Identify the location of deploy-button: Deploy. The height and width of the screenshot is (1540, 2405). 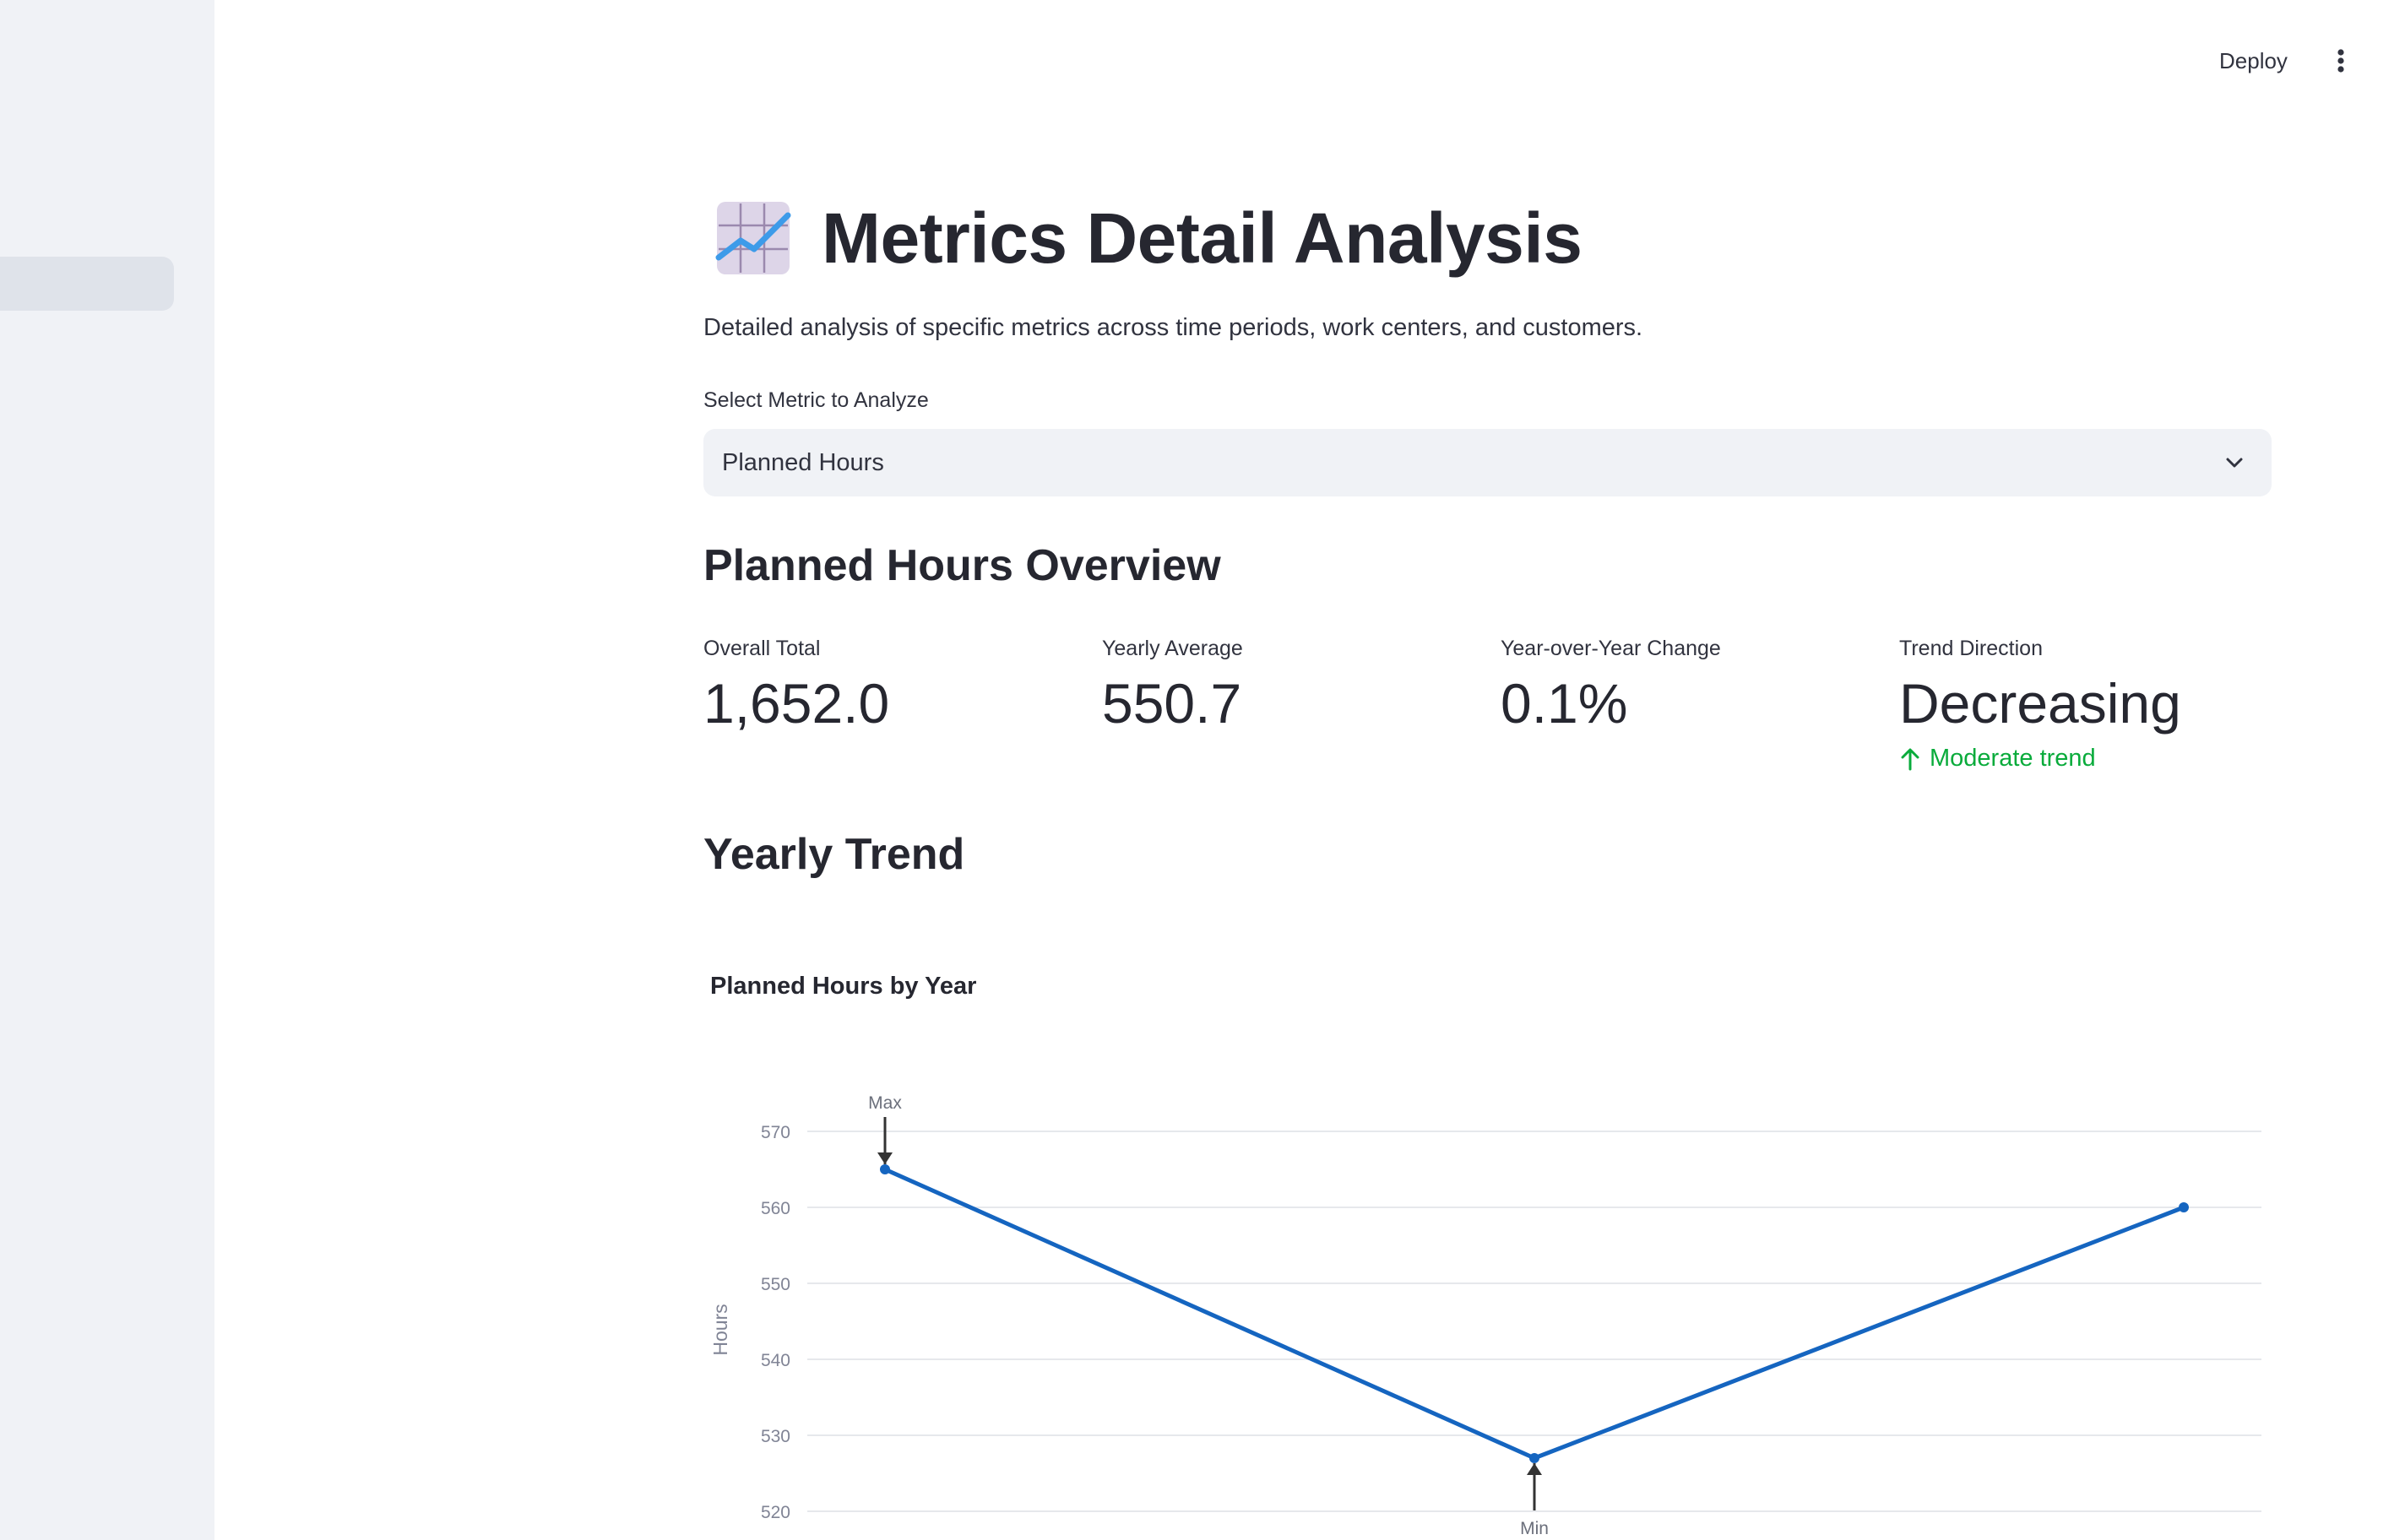
(2253, 61).